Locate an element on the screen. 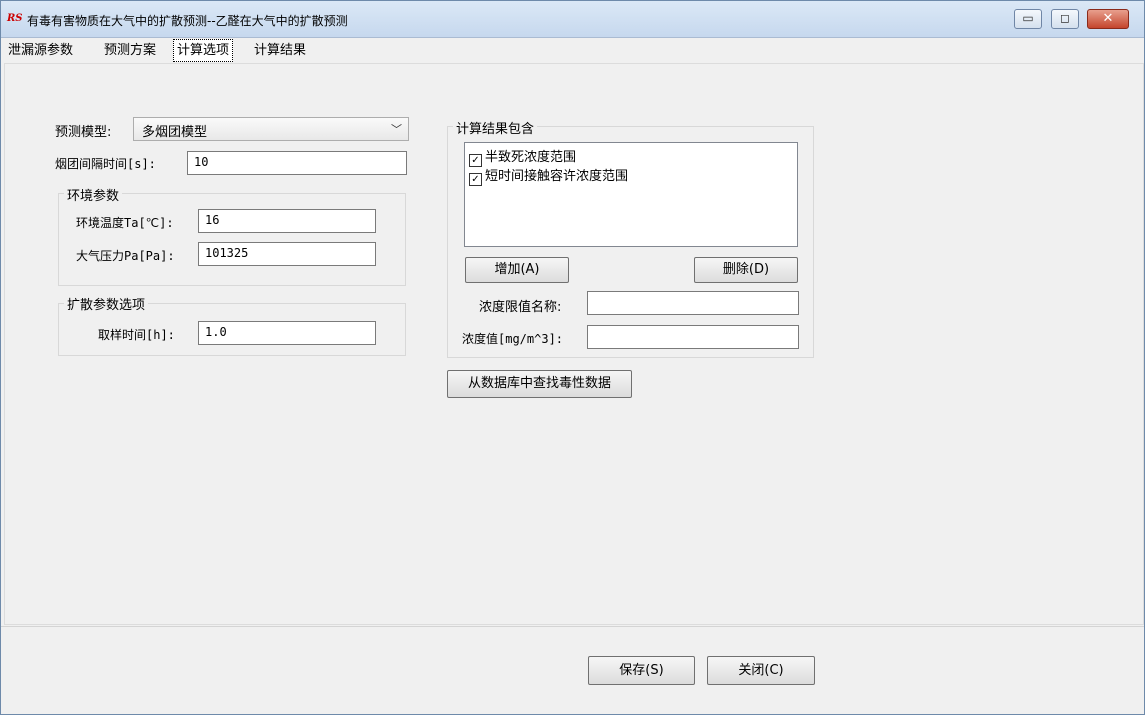  list-item: ✓ 半致死浓度范围 is located at coordinates (522, 156).